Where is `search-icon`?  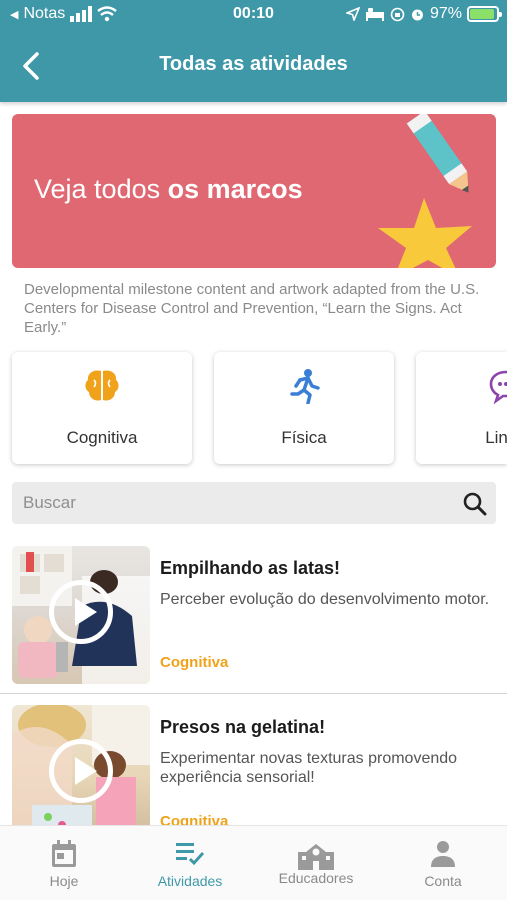 search-icon is located at coordinates (475, 504).